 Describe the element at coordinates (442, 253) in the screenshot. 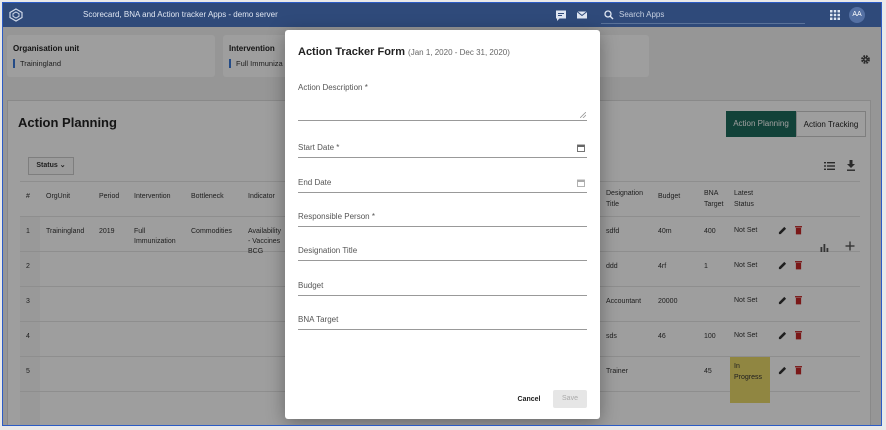

I see `designation-title-field: Designation Title` at that location.